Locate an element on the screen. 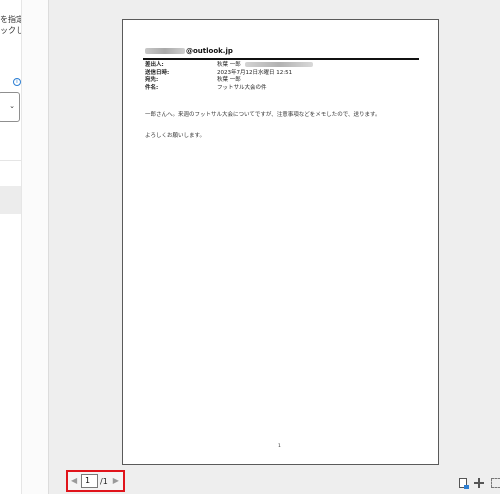 The height and width of the screenshot is (494, 500). preview-tools is located at coordinates (479, 484).